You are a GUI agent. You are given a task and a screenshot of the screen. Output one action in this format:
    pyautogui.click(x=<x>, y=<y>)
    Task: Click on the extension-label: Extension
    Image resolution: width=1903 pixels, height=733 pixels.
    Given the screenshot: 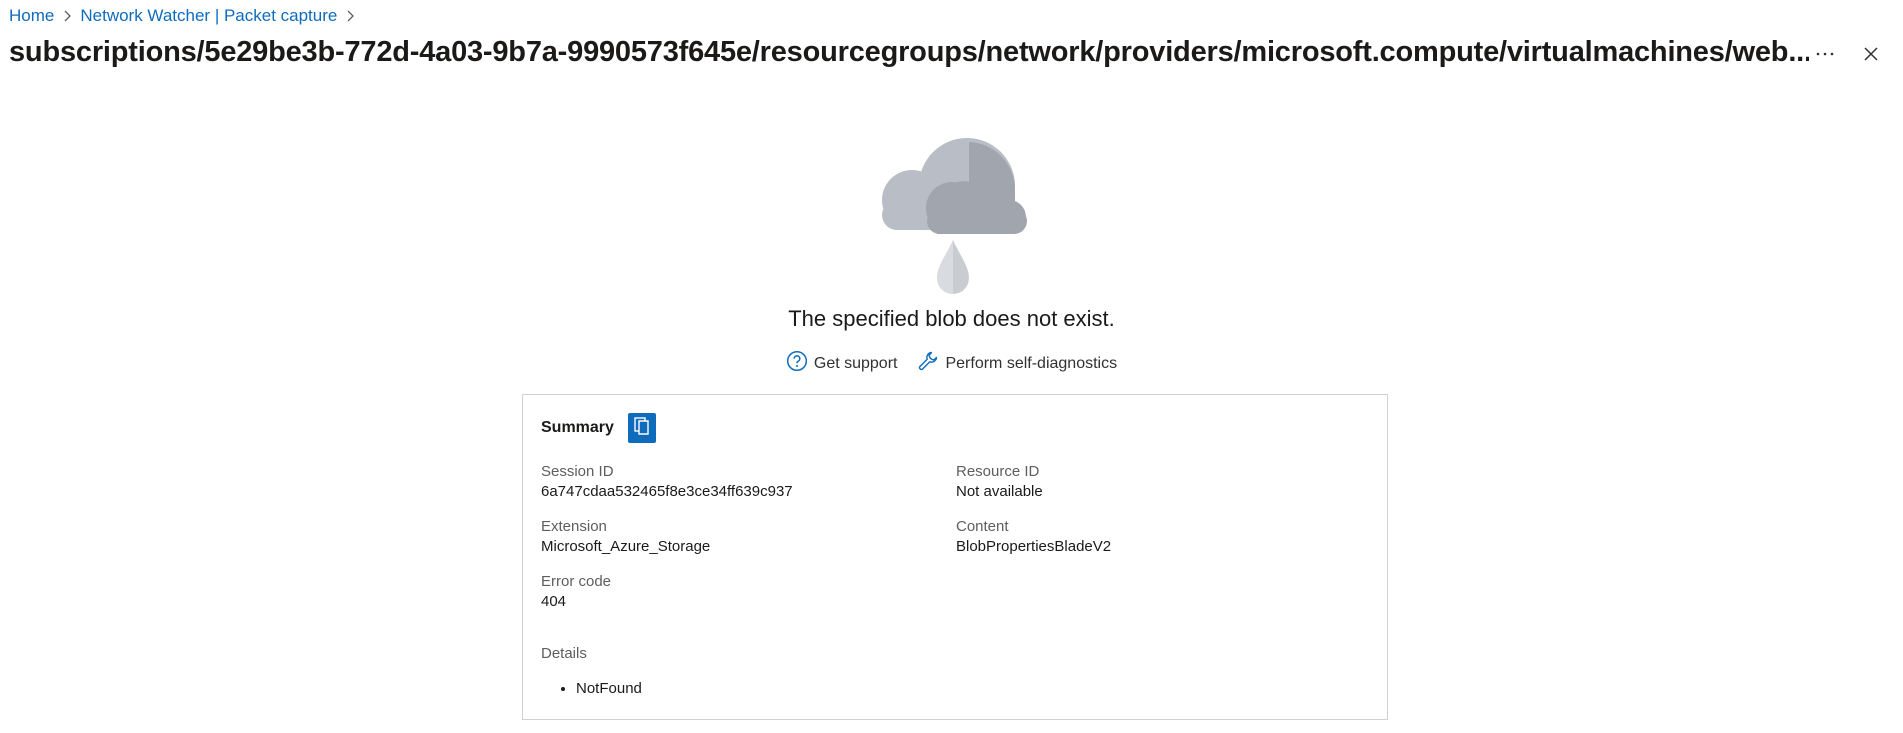 What is the action you would take?
    pyautogui.click(x=574, y=526)
    